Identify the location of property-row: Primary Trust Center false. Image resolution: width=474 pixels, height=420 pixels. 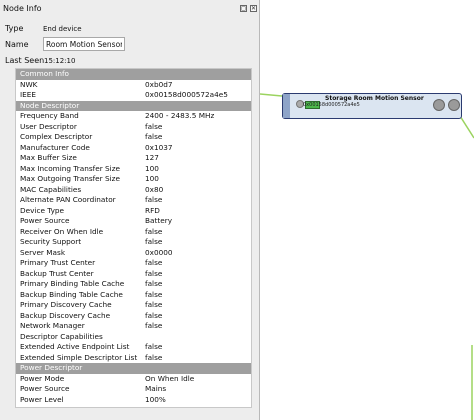
(133, 263).